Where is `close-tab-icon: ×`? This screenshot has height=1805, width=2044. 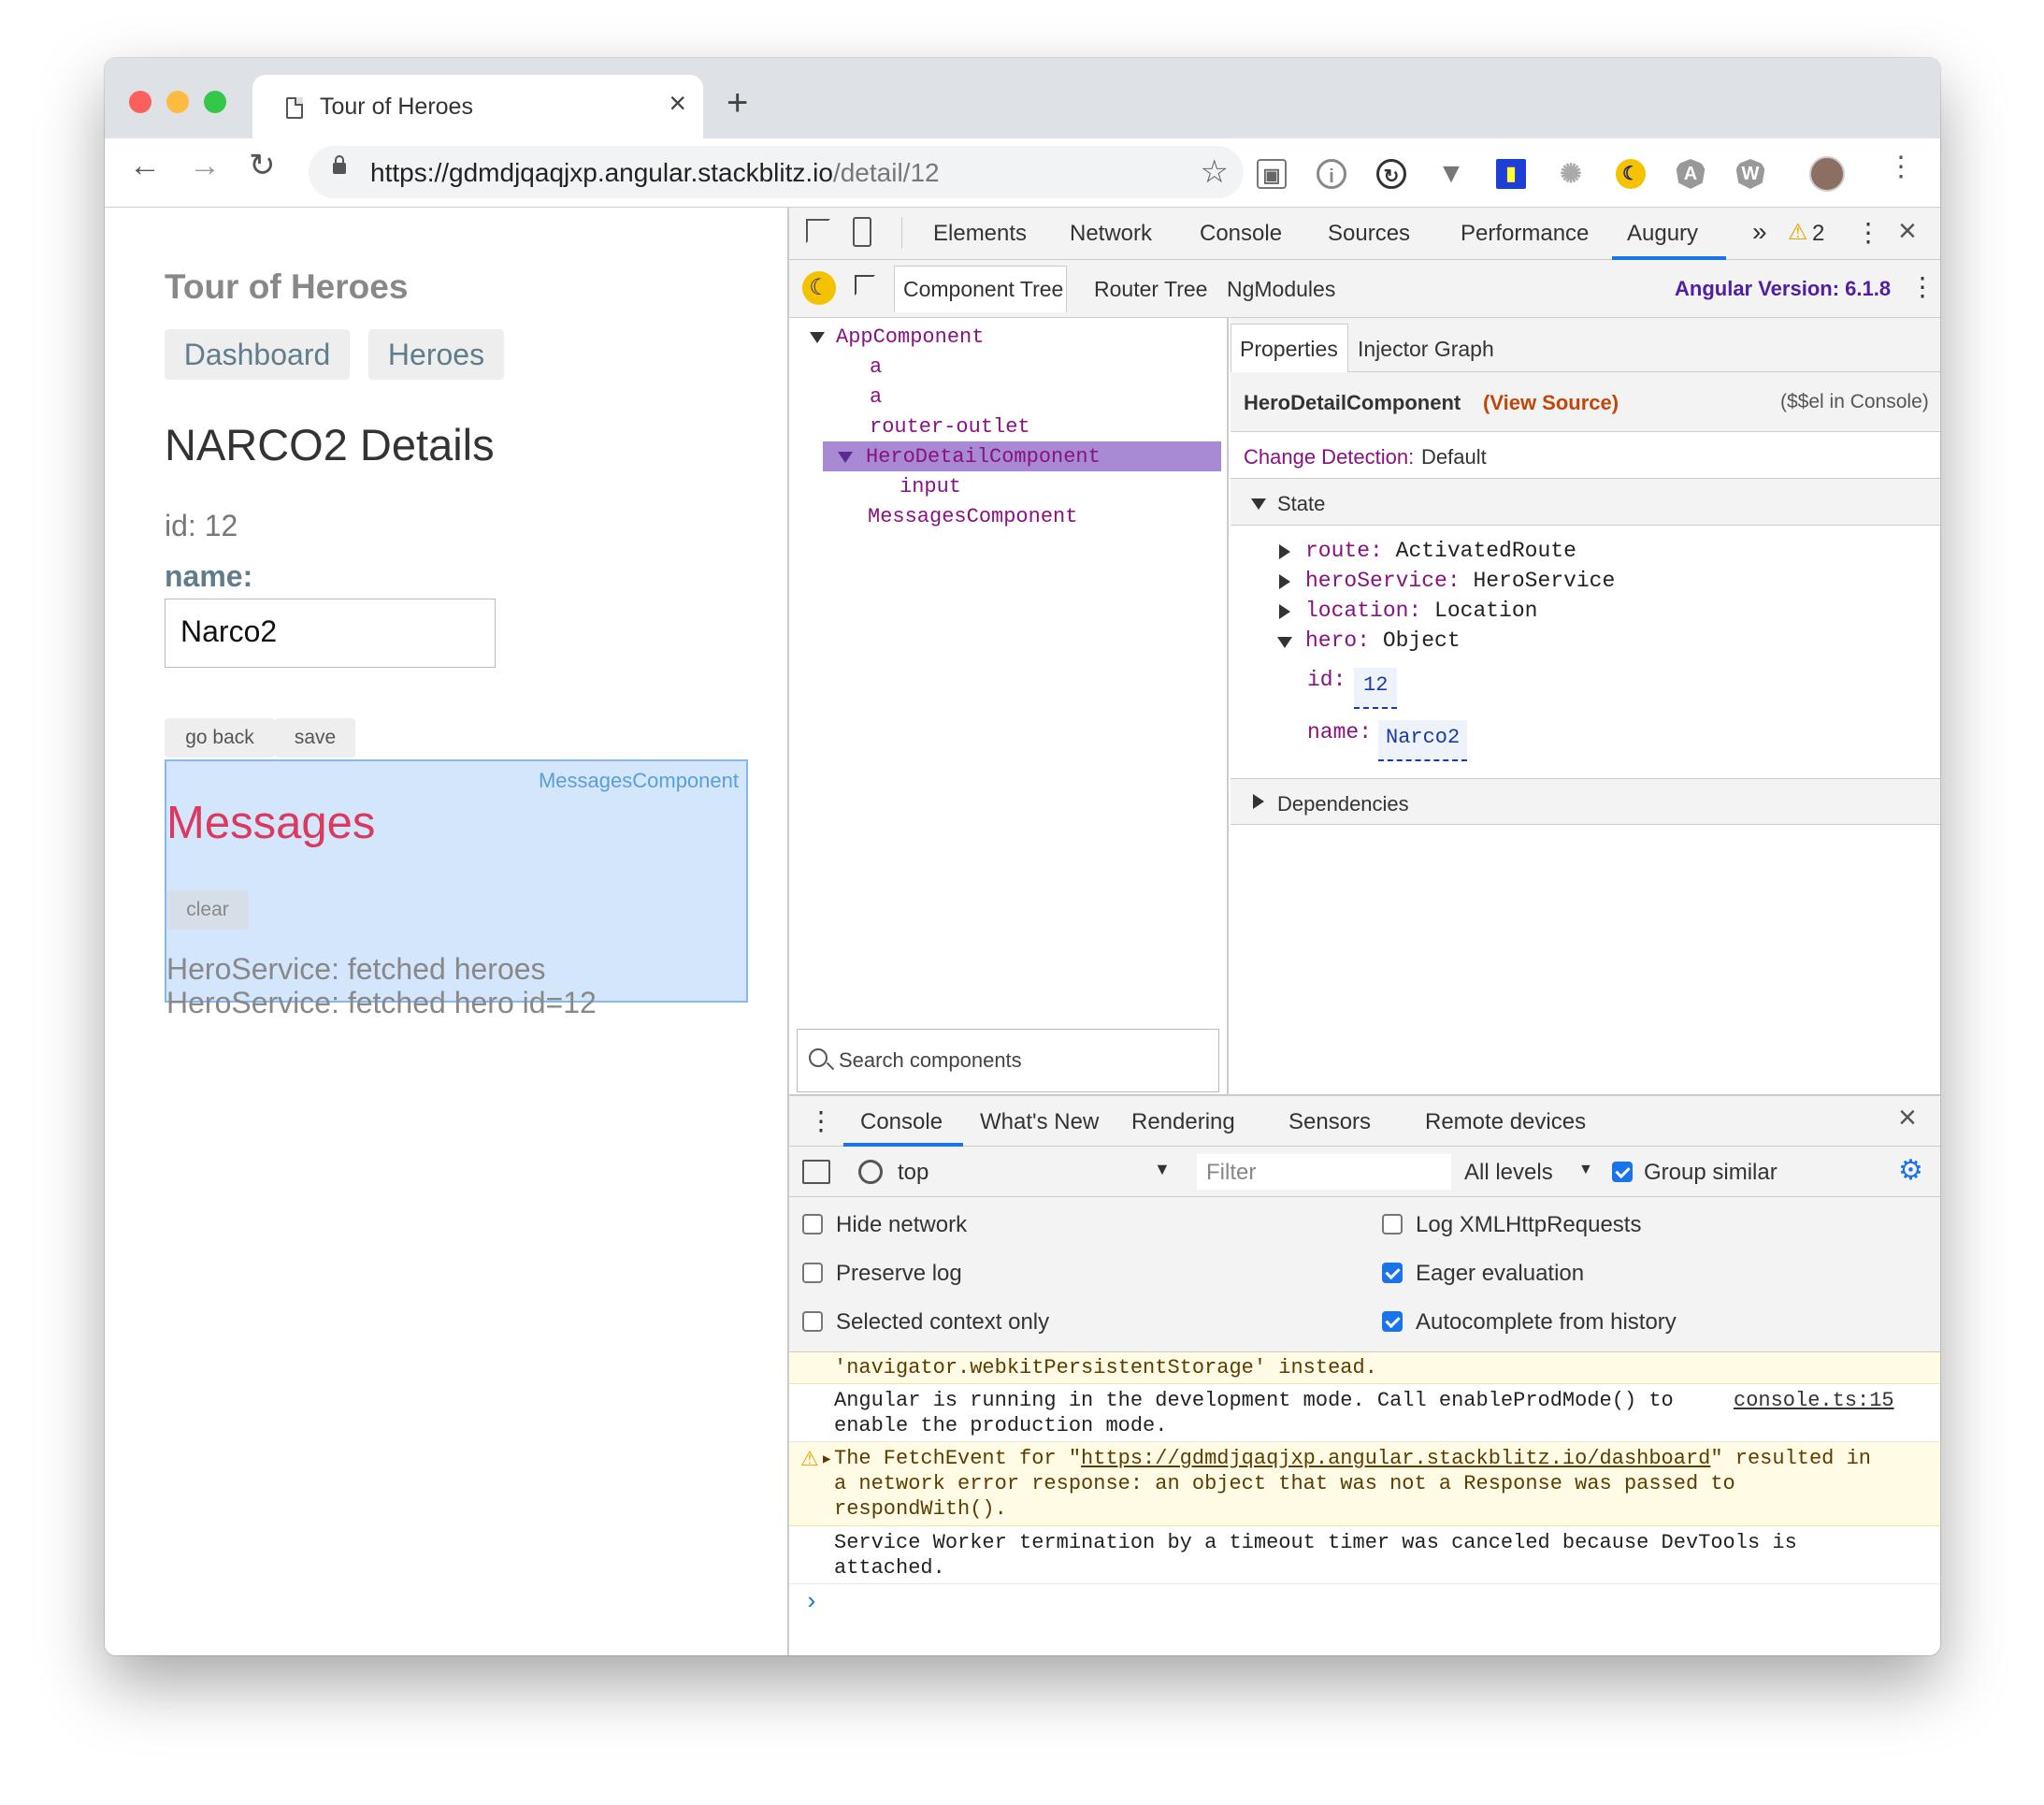
close-tab-icon: × is located at coordinates (677, 103).